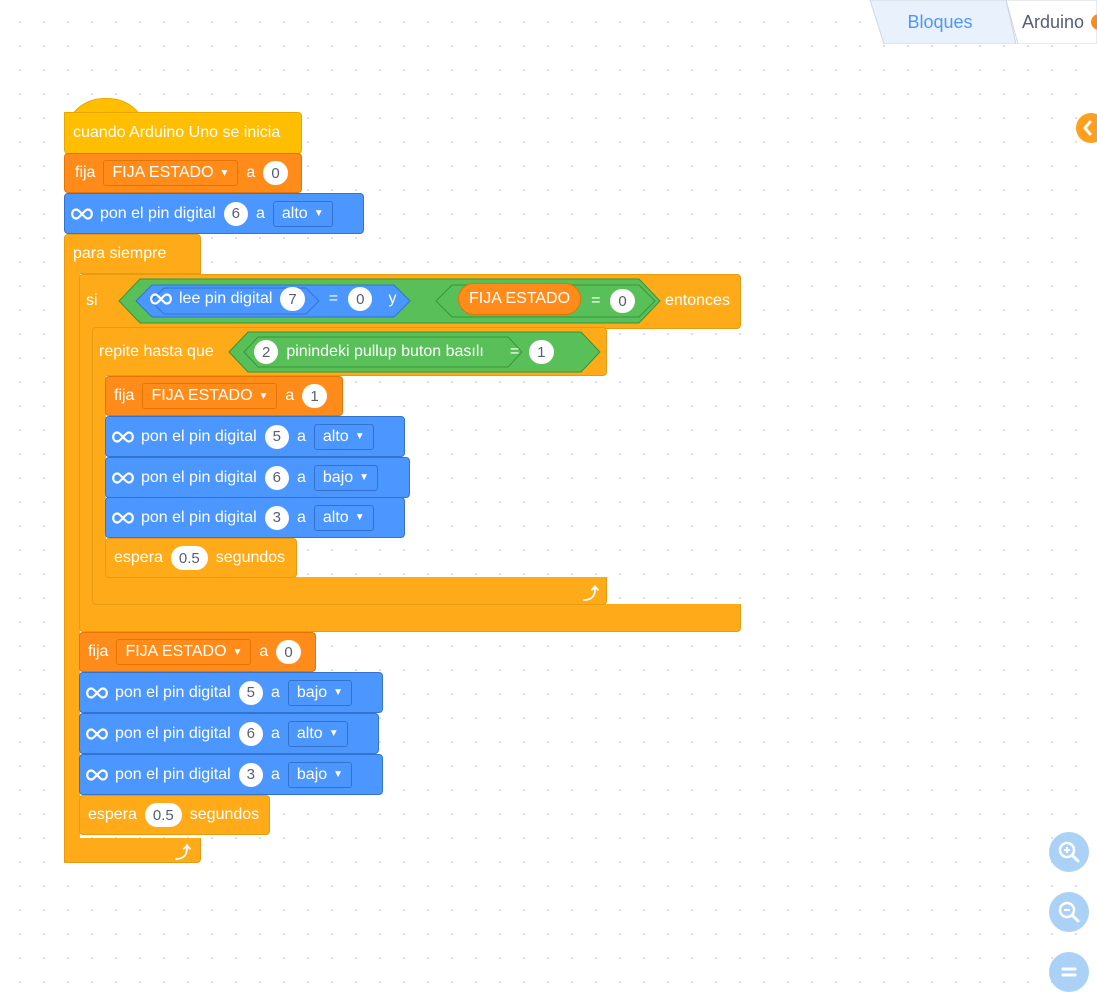 The image size is (1097, 992). I want to click on zoom-in-icon, so click(1069, 852).